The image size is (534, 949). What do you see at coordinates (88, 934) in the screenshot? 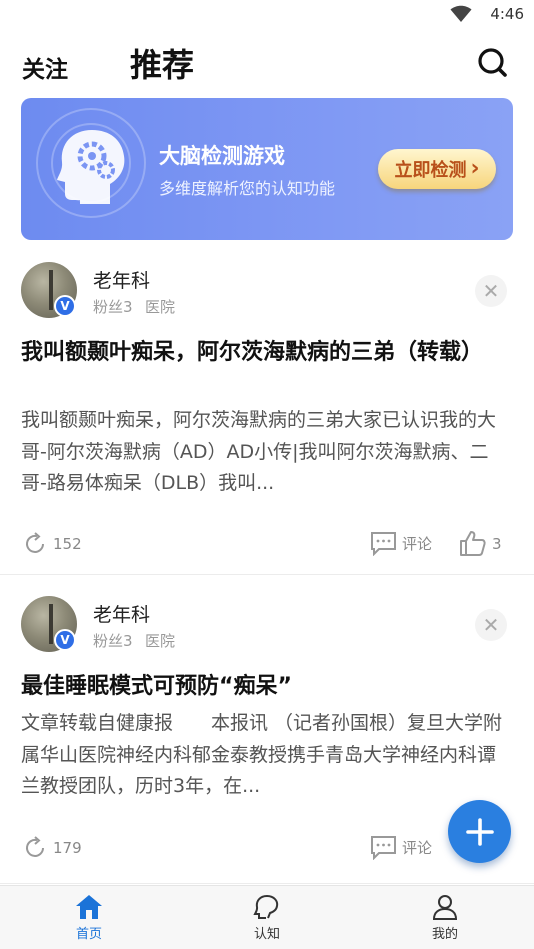
I see `nav-home-label: 首页` at bounding box center [88, 934].